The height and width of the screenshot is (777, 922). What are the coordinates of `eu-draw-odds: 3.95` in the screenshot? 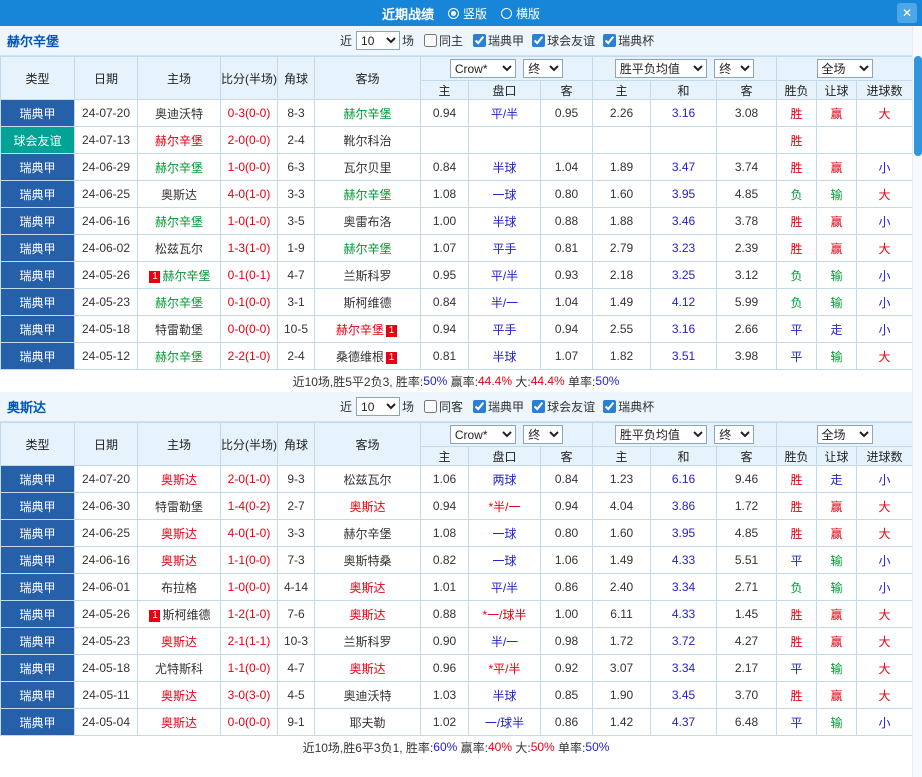 It's located at (684, 533).